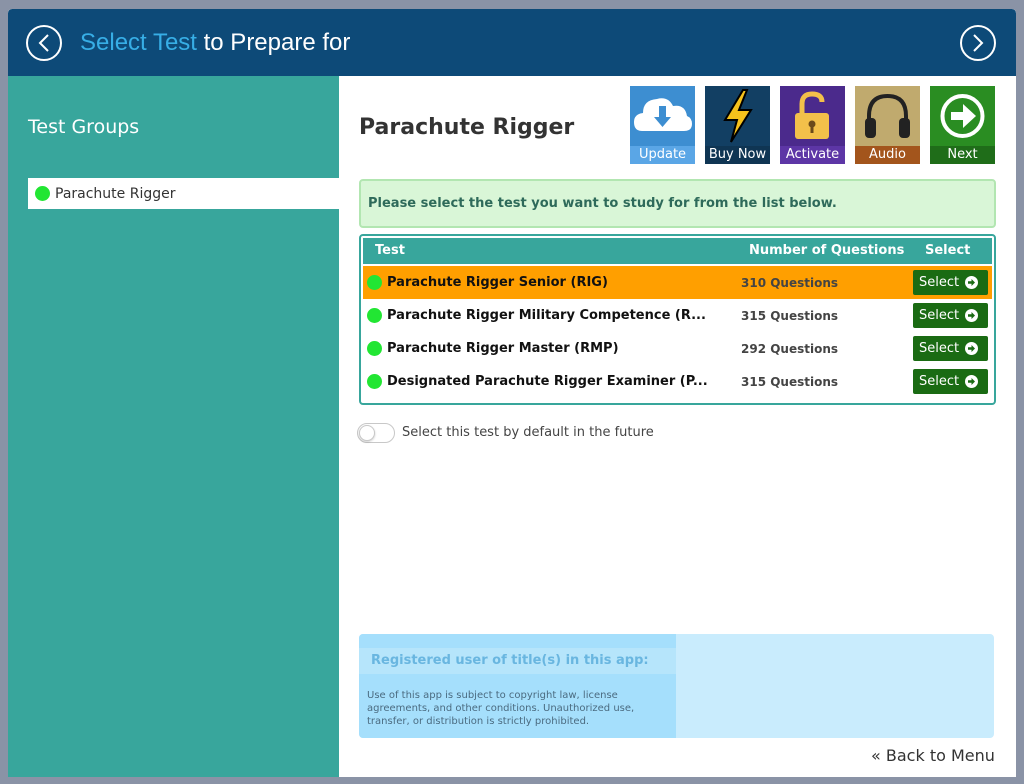  I want to click on registration-heading-bar: Registered user of title(s) in this app:, so click(517, 661).